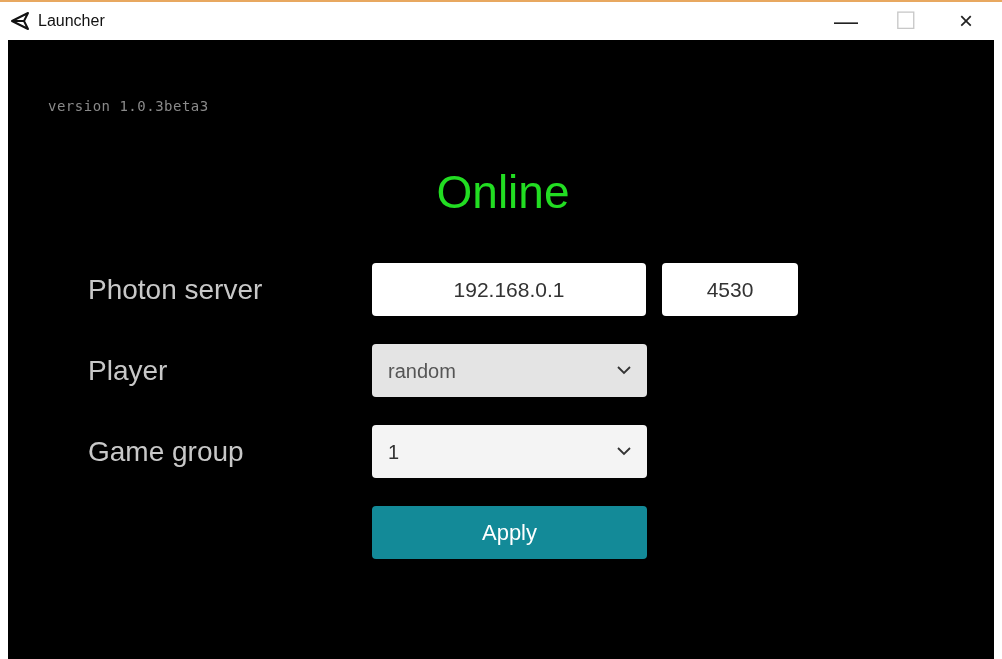 This screenshot has height=659, width=1002. What do you see at coordinates (176, 289) in the screenshot?
I see `field-label: Photon server` at bounding box center [176, 289].